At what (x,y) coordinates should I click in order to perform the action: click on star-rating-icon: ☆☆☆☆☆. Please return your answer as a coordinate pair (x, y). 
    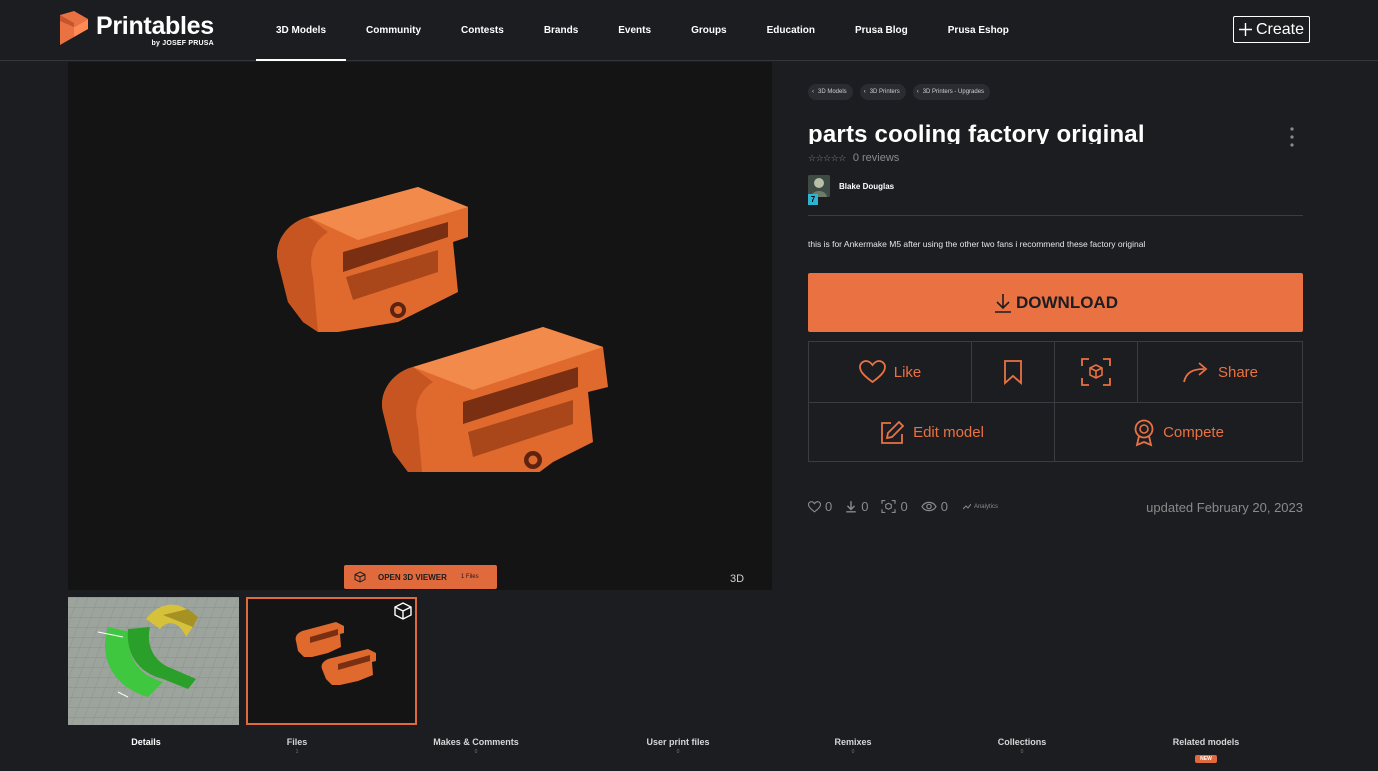
    Looking at the image, I should click on (827, 157).